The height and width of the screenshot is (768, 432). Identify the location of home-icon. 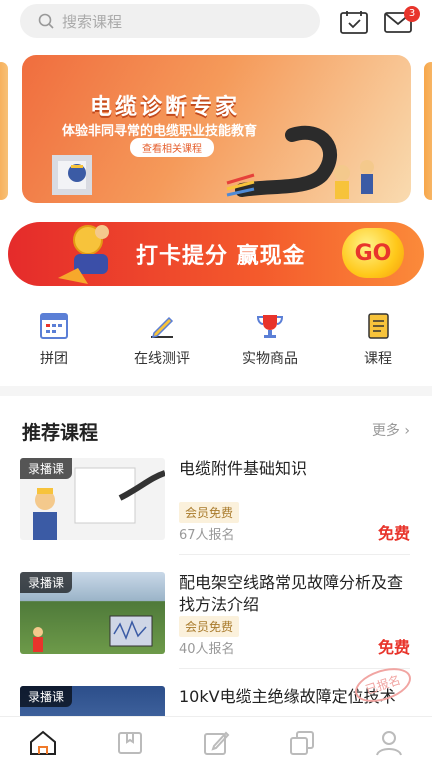
(43, 742).